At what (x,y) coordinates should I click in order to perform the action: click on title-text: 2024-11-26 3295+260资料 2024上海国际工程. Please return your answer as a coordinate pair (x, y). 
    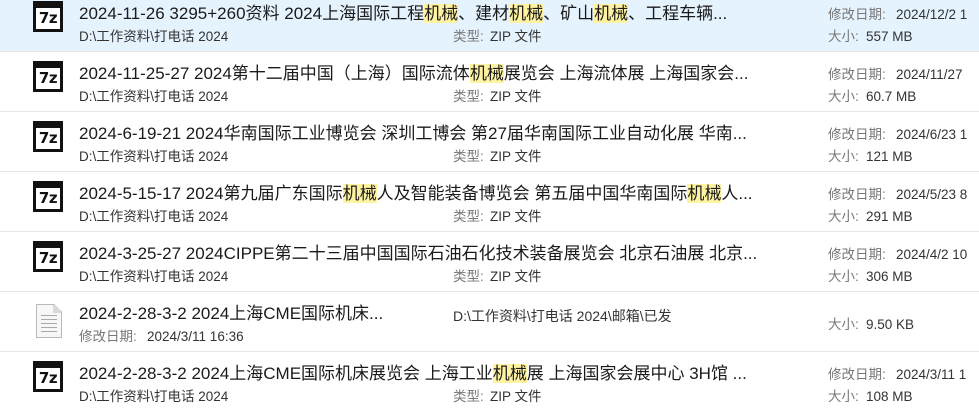
    Looking at the image, I should click on (252, 13).